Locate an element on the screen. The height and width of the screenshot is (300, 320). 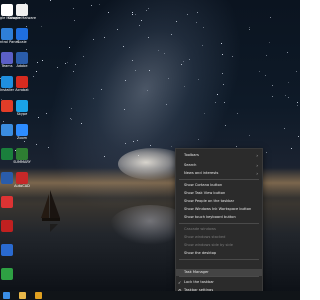
chevron-right-icon: › is located at coordinates (257, 173).